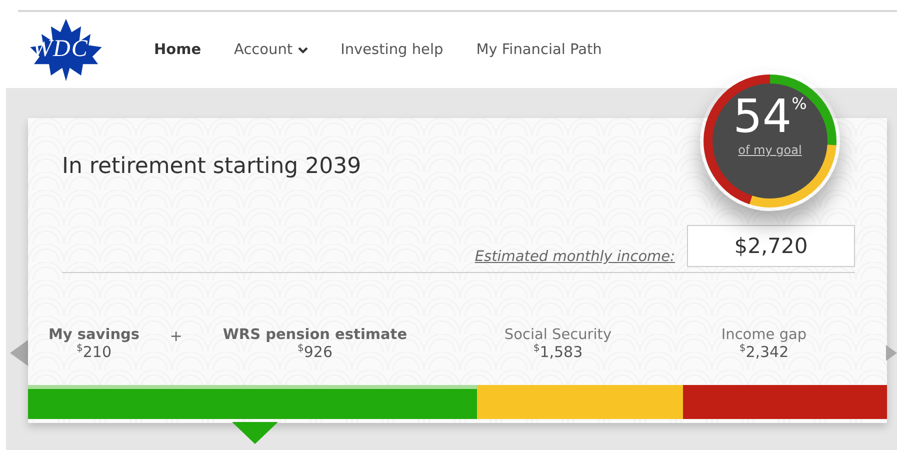  I want to click on nav-link: My Financial Path, so click(539, 50).